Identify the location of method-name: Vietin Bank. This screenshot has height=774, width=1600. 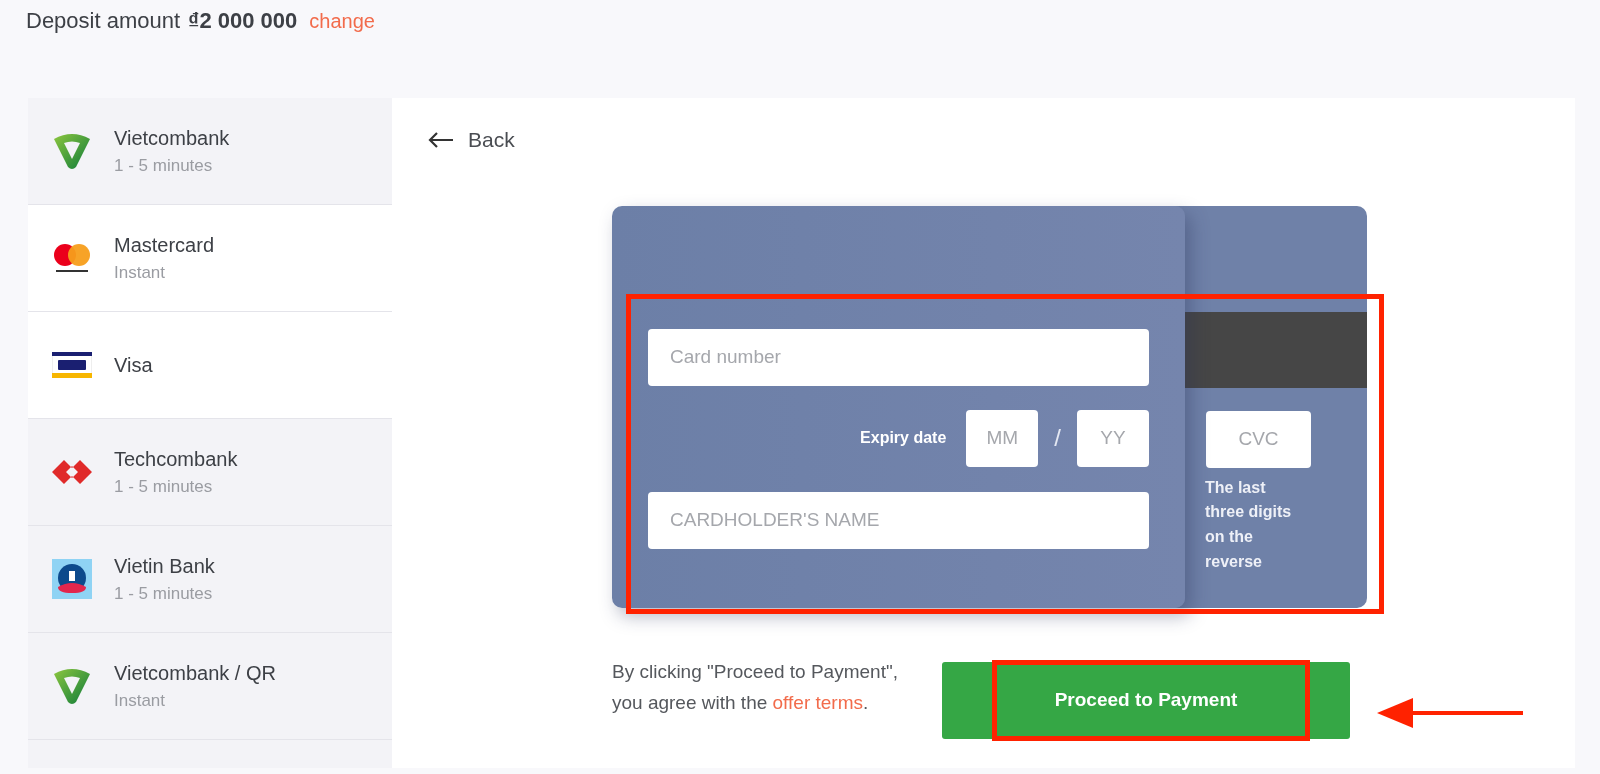
(164, 567).